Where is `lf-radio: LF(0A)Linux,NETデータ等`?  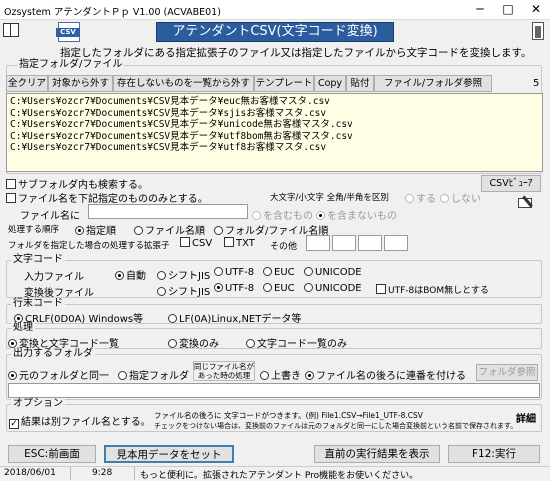
lf-radio: LF(0A)Linux,NETデータ等 is located at coordinates (234, 317).